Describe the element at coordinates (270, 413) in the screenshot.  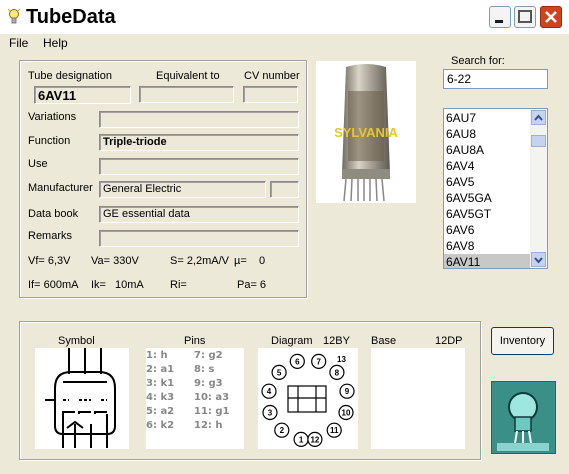
I see `diagram-pin-label: 3` at that location.